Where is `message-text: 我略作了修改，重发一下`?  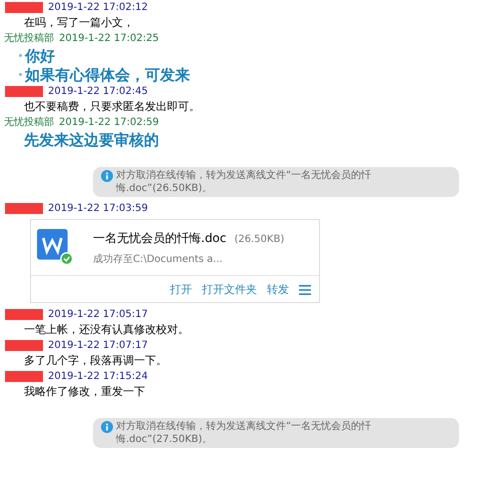 message-text: 我略作了修改，重发一下 is located at coordinates (84, 392).